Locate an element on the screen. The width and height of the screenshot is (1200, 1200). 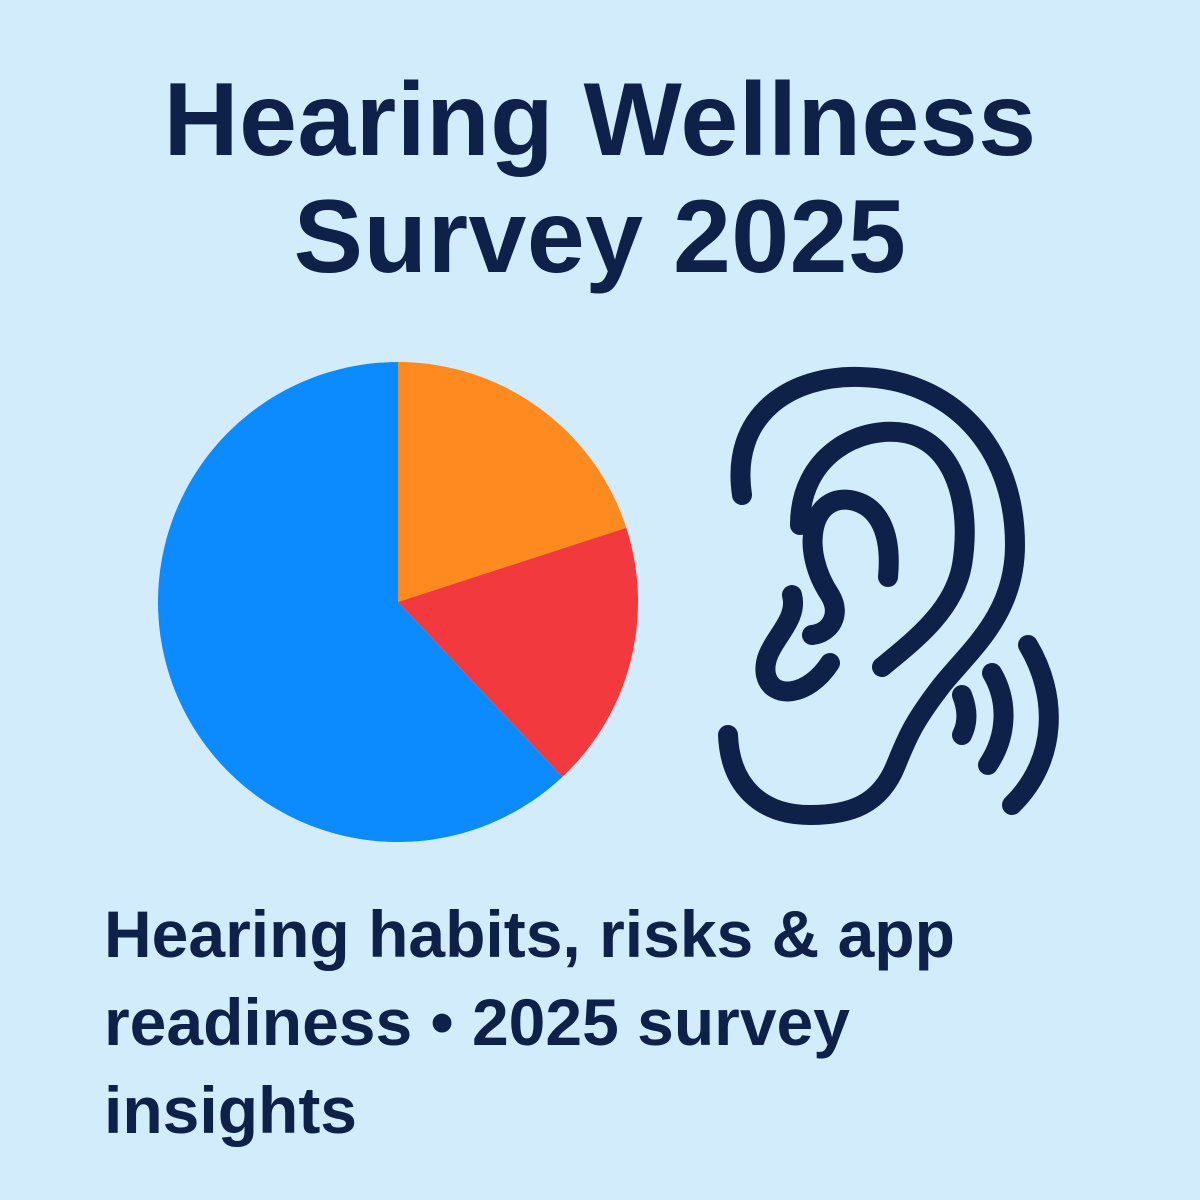
tagline-line-1: Hearing habits, risks & app is located at coordinates (529, 934).